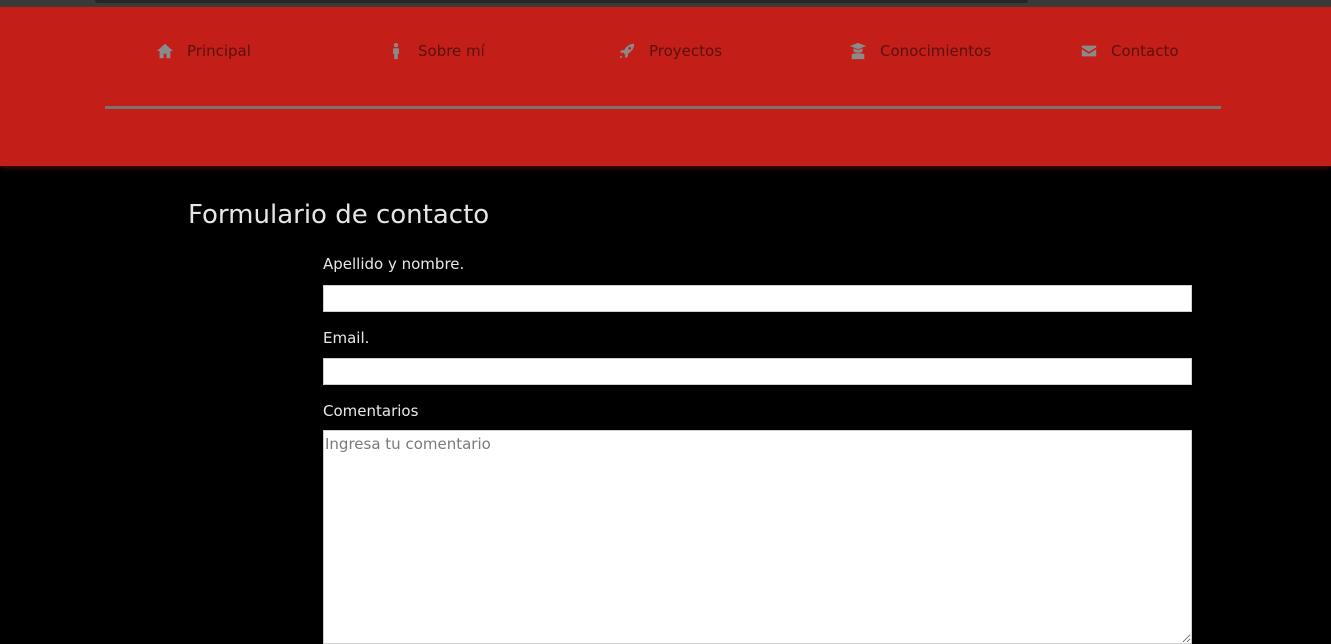 The height and width of the screenshot is (644, 1331). I want to click on nav-item-conocimientos: Conocimientos, so click(919, 51).